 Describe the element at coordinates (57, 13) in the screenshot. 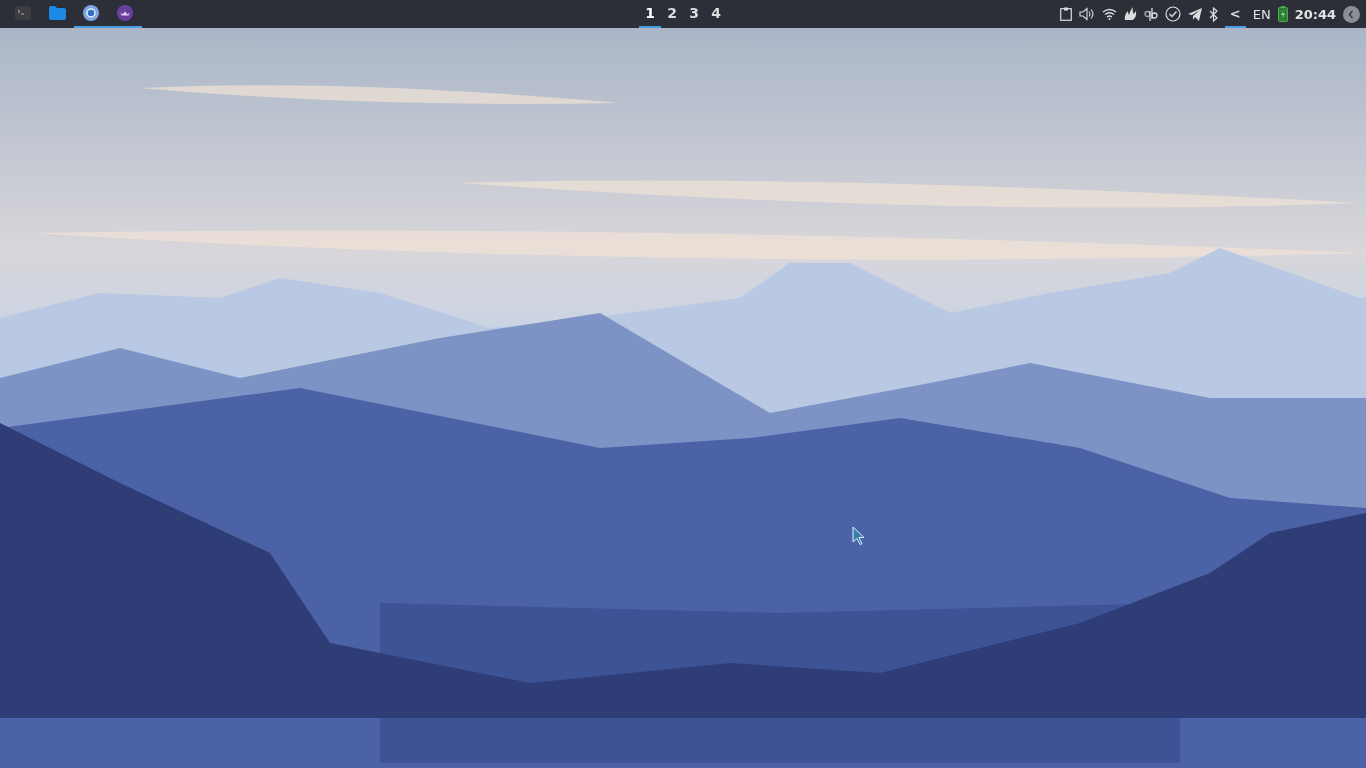

I see `folder-icon` at that location.